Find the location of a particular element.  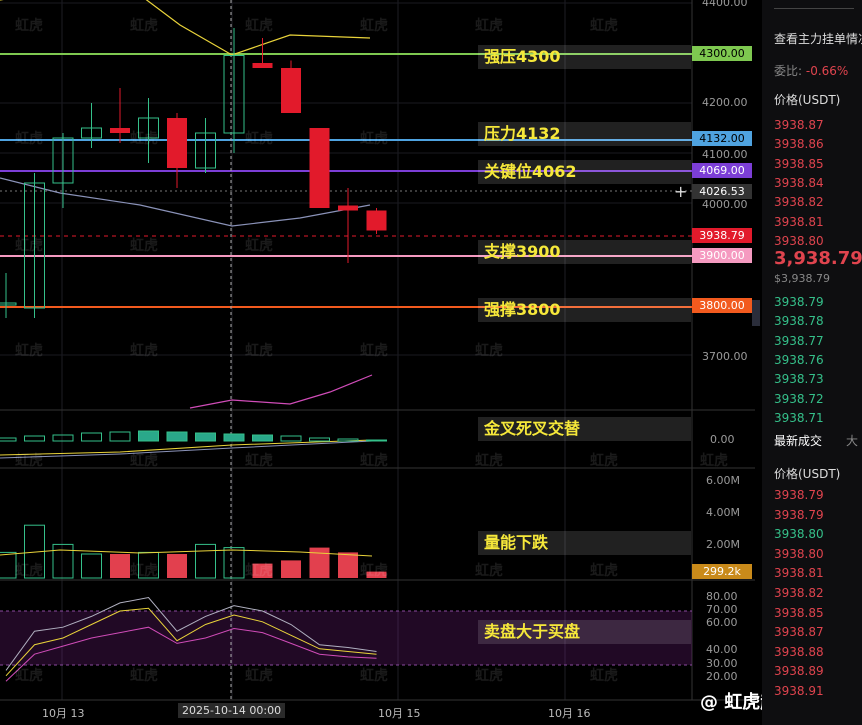

collapse-handle is located at coordinates (756, 313).